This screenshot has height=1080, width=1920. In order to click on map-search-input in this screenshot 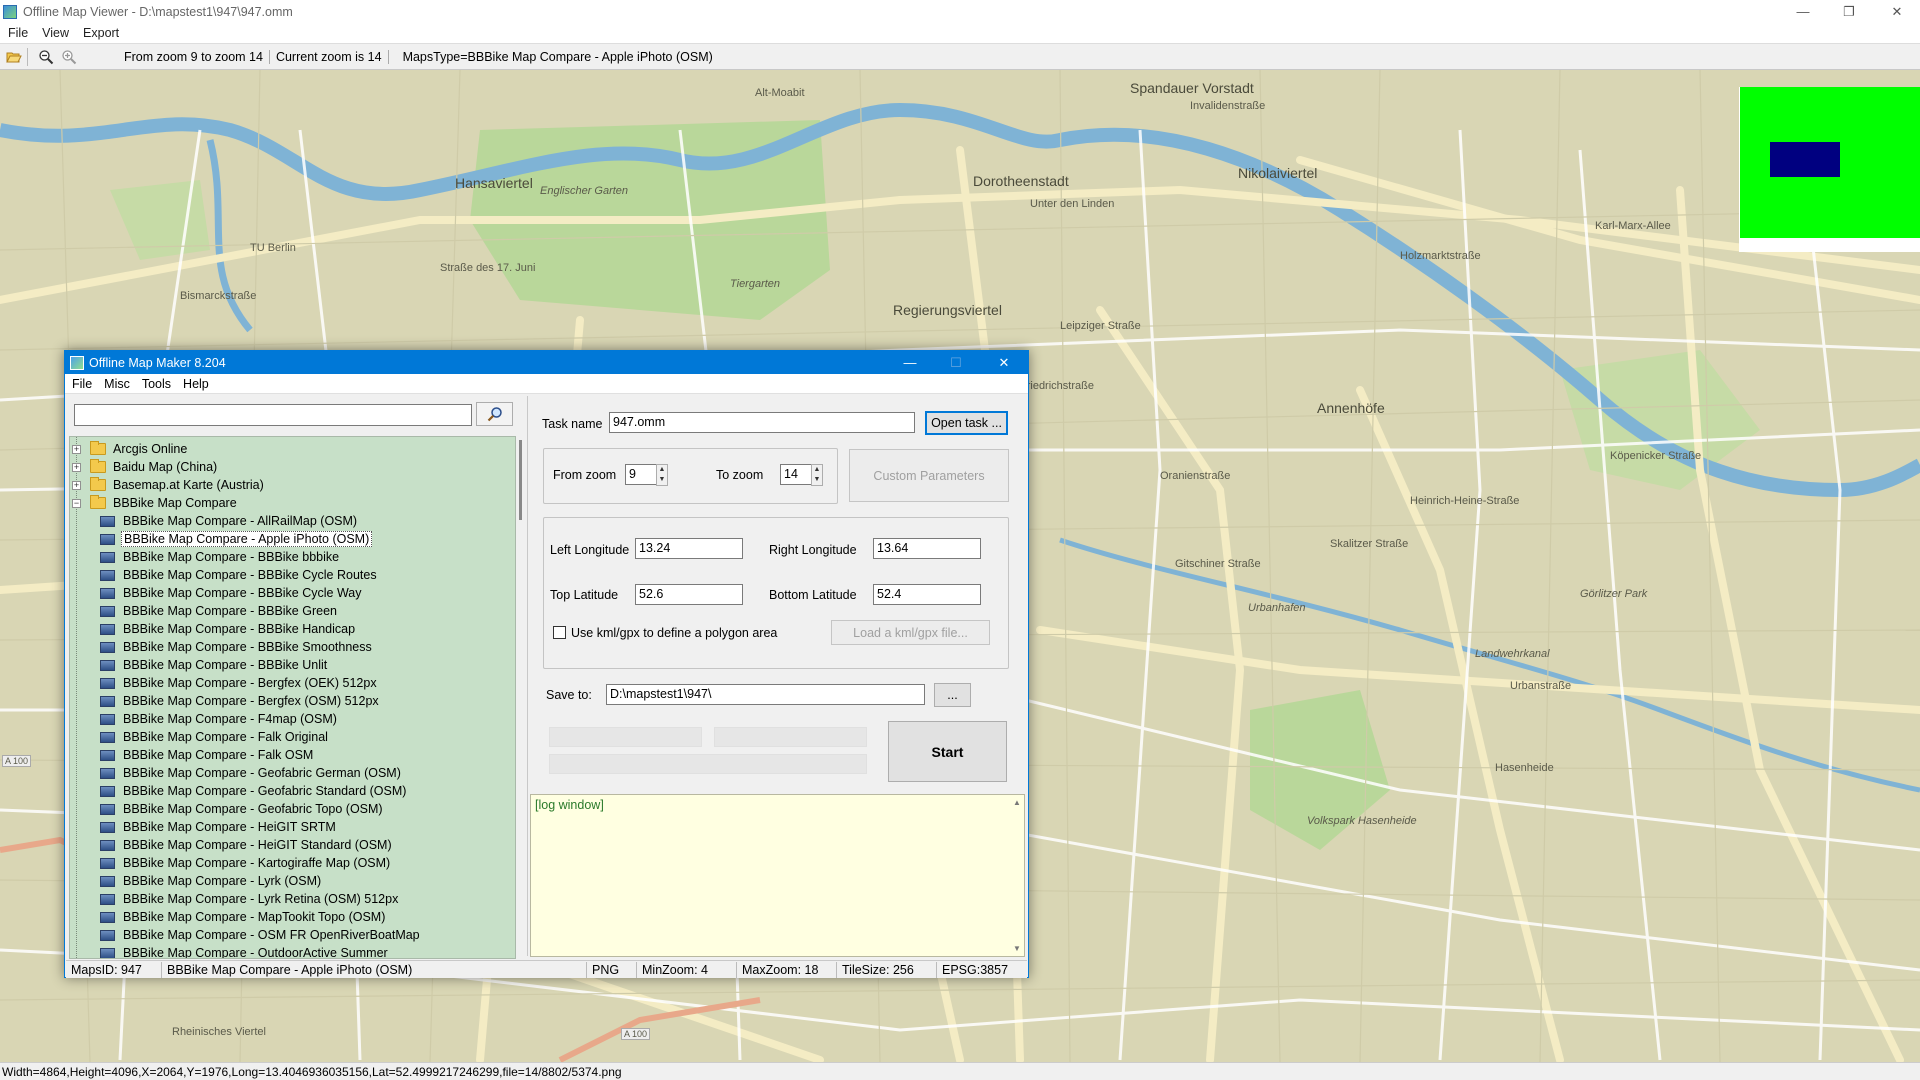, I will do `click(273, 415)`.